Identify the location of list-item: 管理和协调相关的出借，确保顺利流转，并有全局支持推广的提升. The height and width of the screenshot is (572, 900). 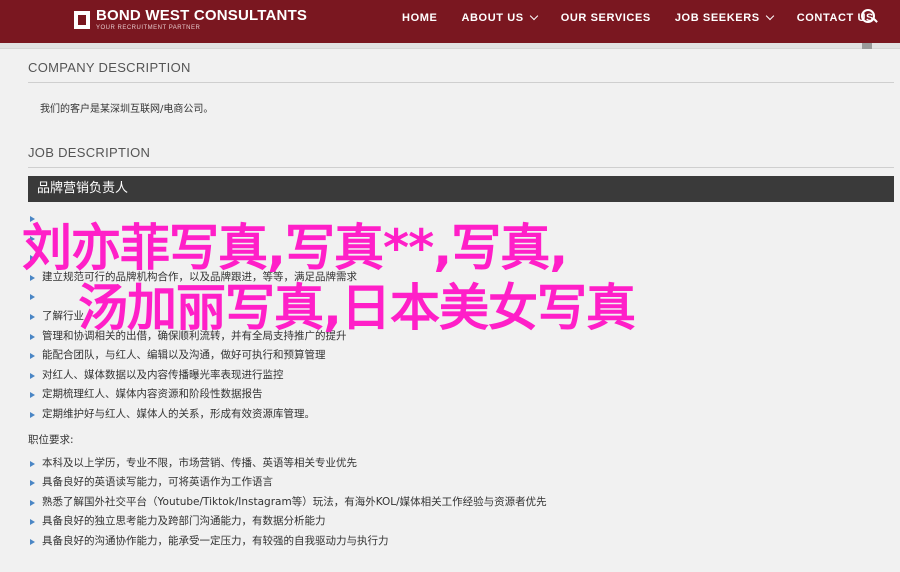
(461, 337).